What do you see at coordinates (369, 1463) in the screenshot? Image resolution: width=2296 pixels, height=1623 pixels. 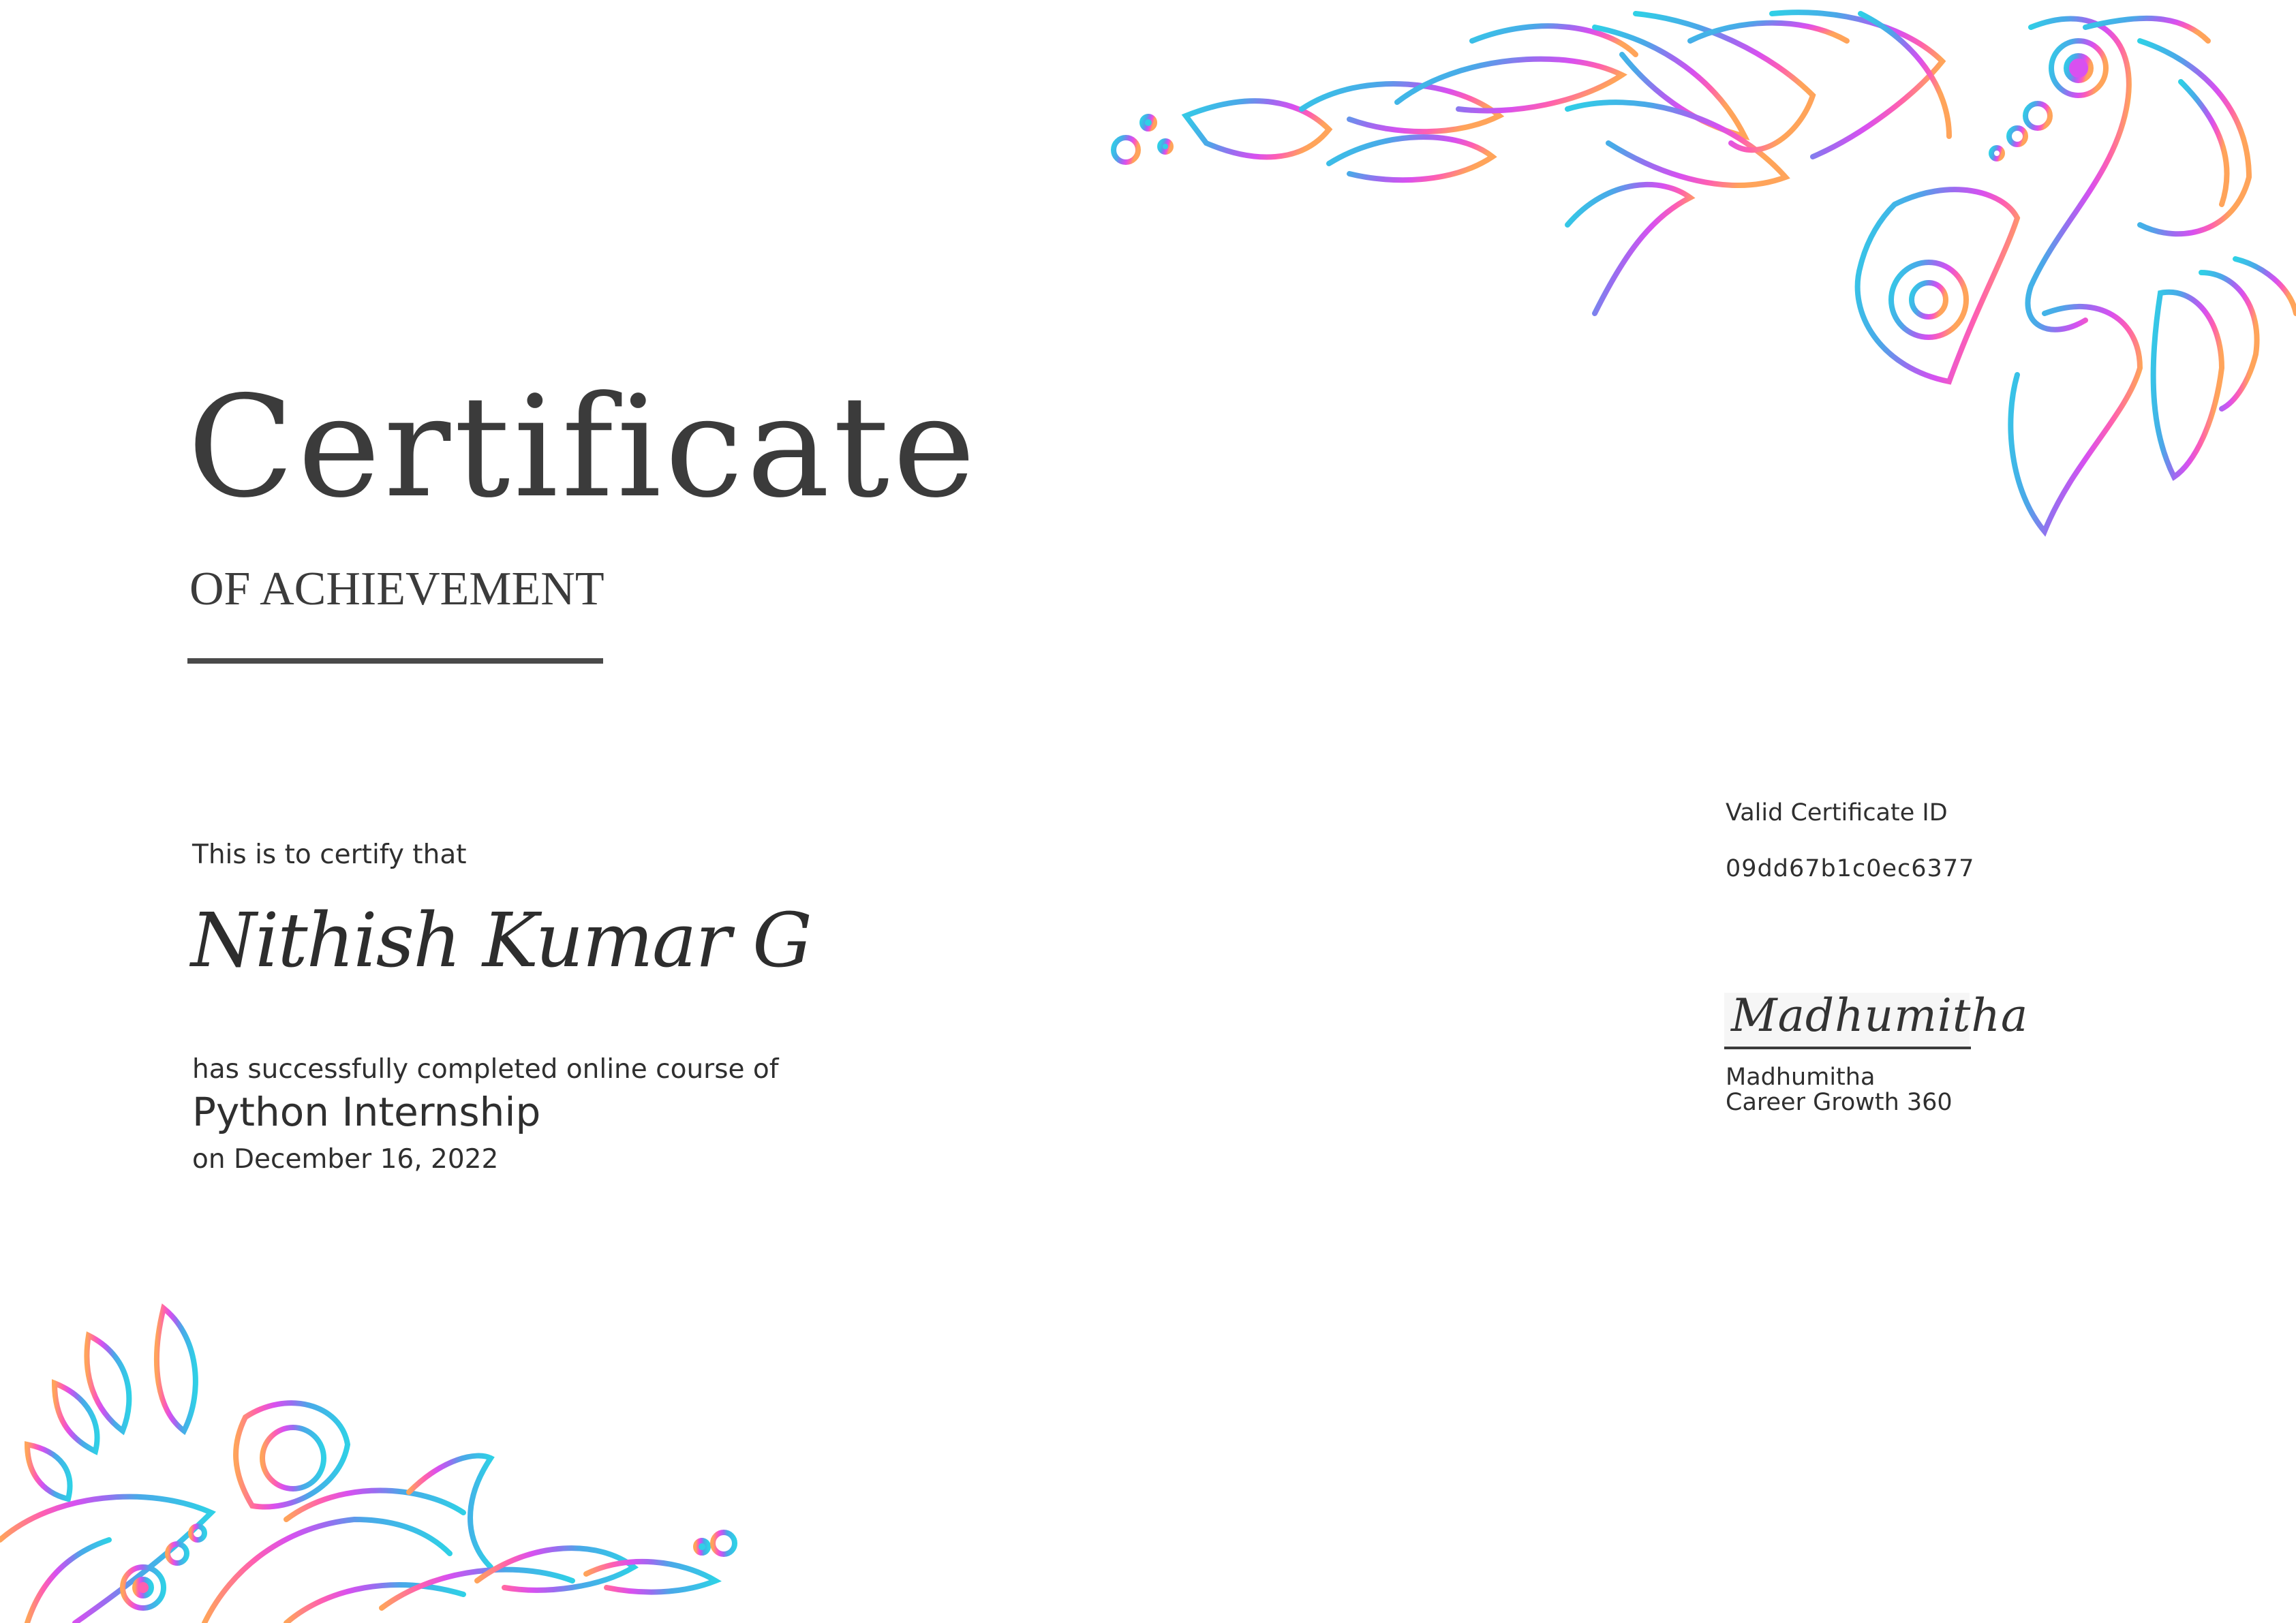 I see `bottom-left-ornament` at bounding box center [369, 1463].